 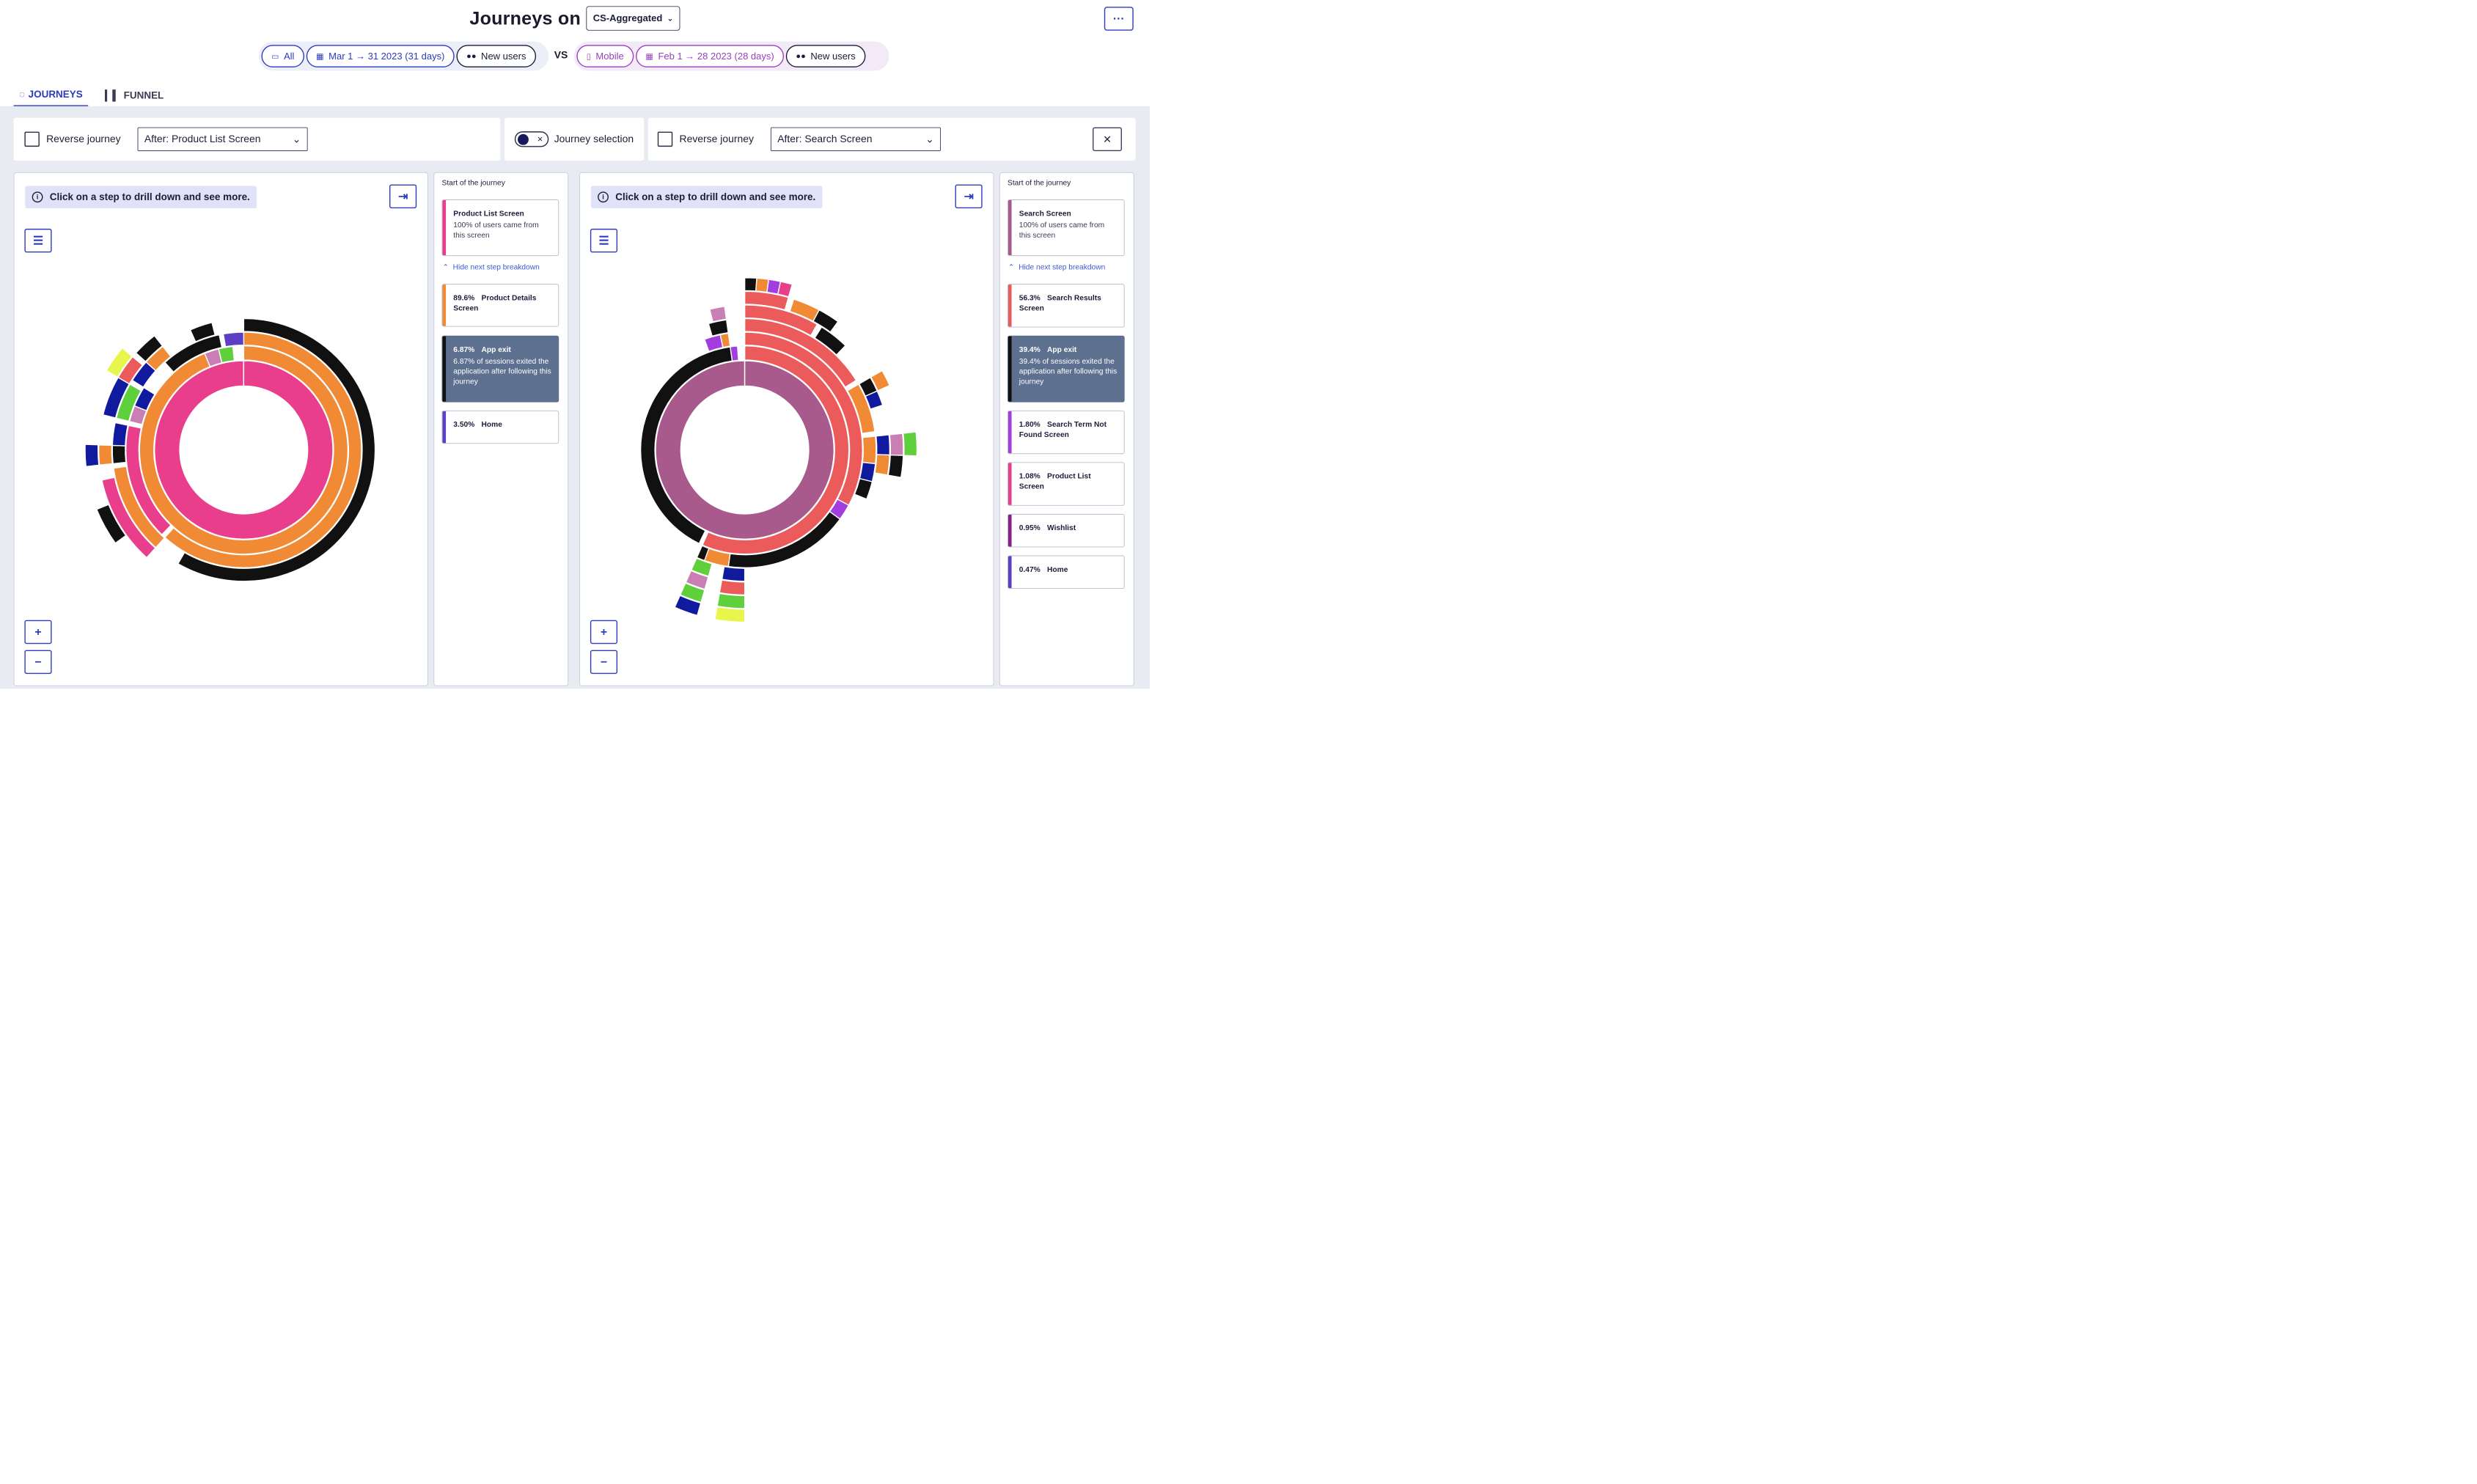 What do you see at coordinates (531, 139) in the screenshot?
I see `journey-selection-toggle: ×` at bounding box center [531, 139].